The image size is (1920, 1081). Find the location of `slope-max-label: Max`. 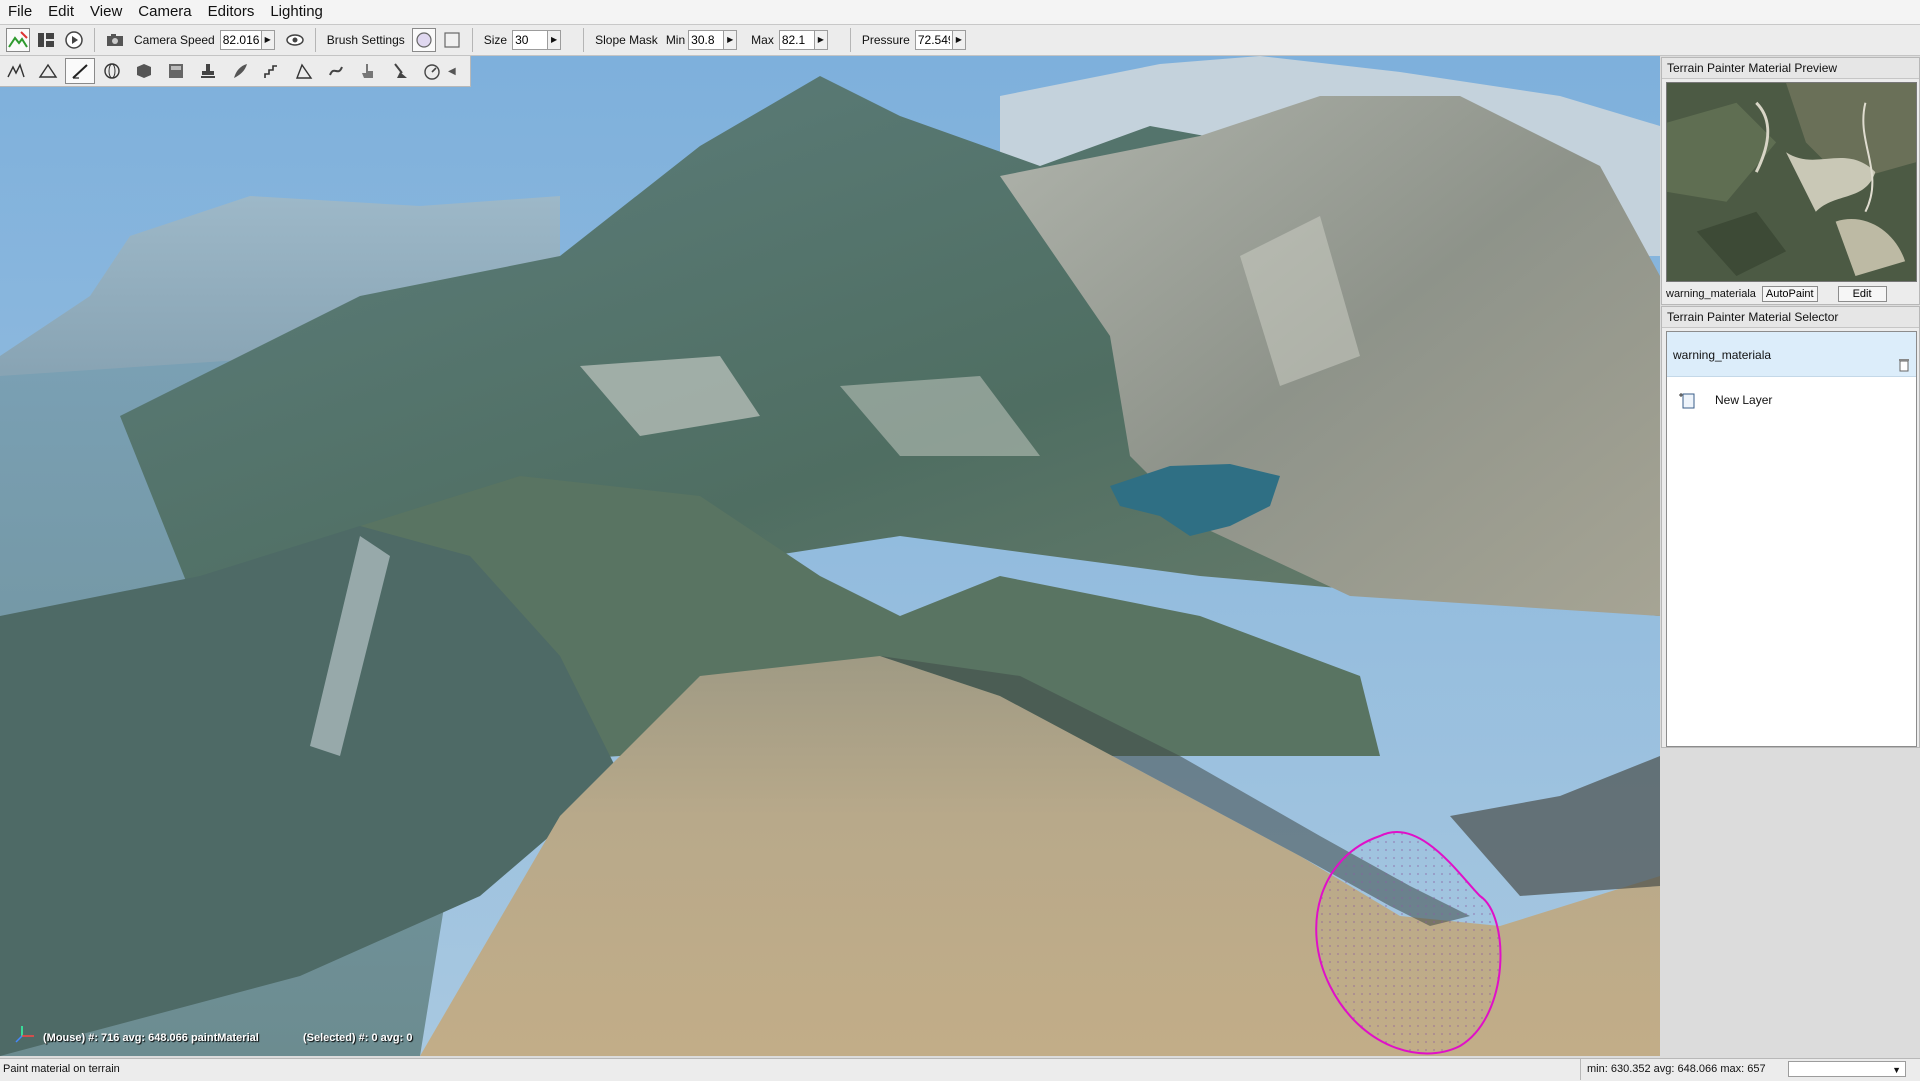

slope-max-label: Max is located at coordinates (762, 40).